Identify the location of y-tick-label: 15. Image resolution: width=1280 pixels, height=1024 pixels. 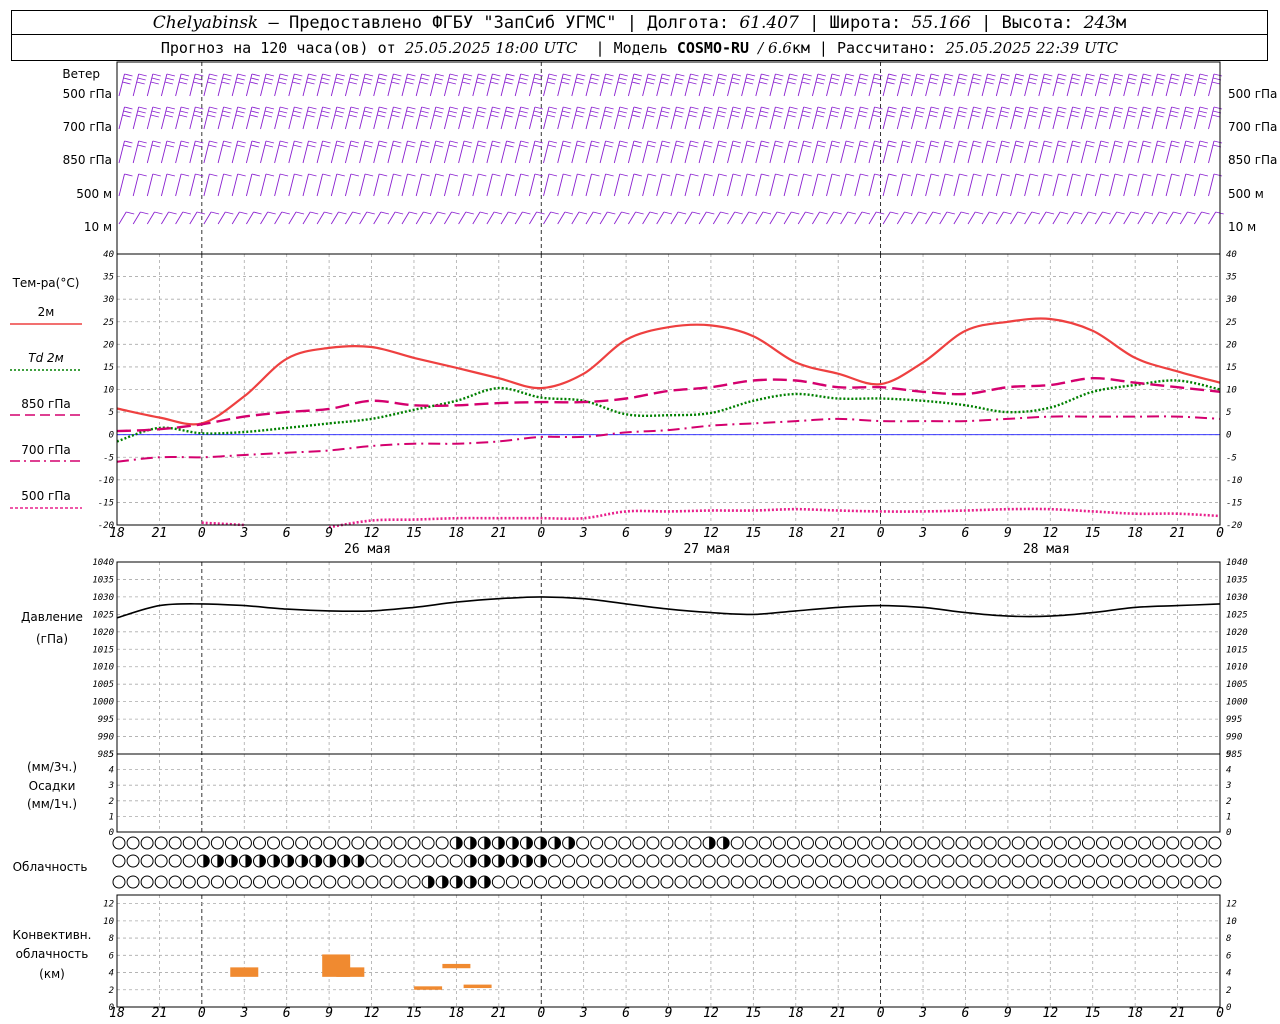
(1231, 368).